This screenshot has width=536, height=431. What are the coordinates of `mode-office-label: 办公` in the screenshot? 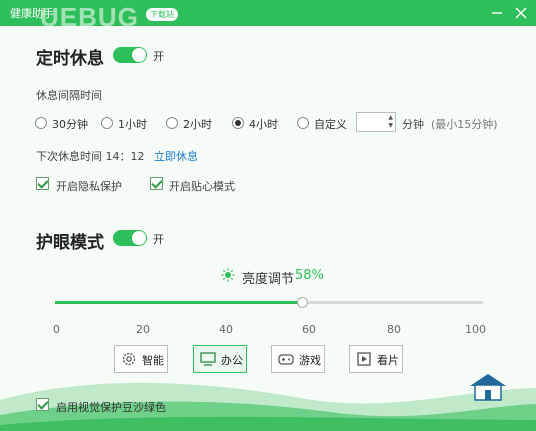 It's located at (232, 360).